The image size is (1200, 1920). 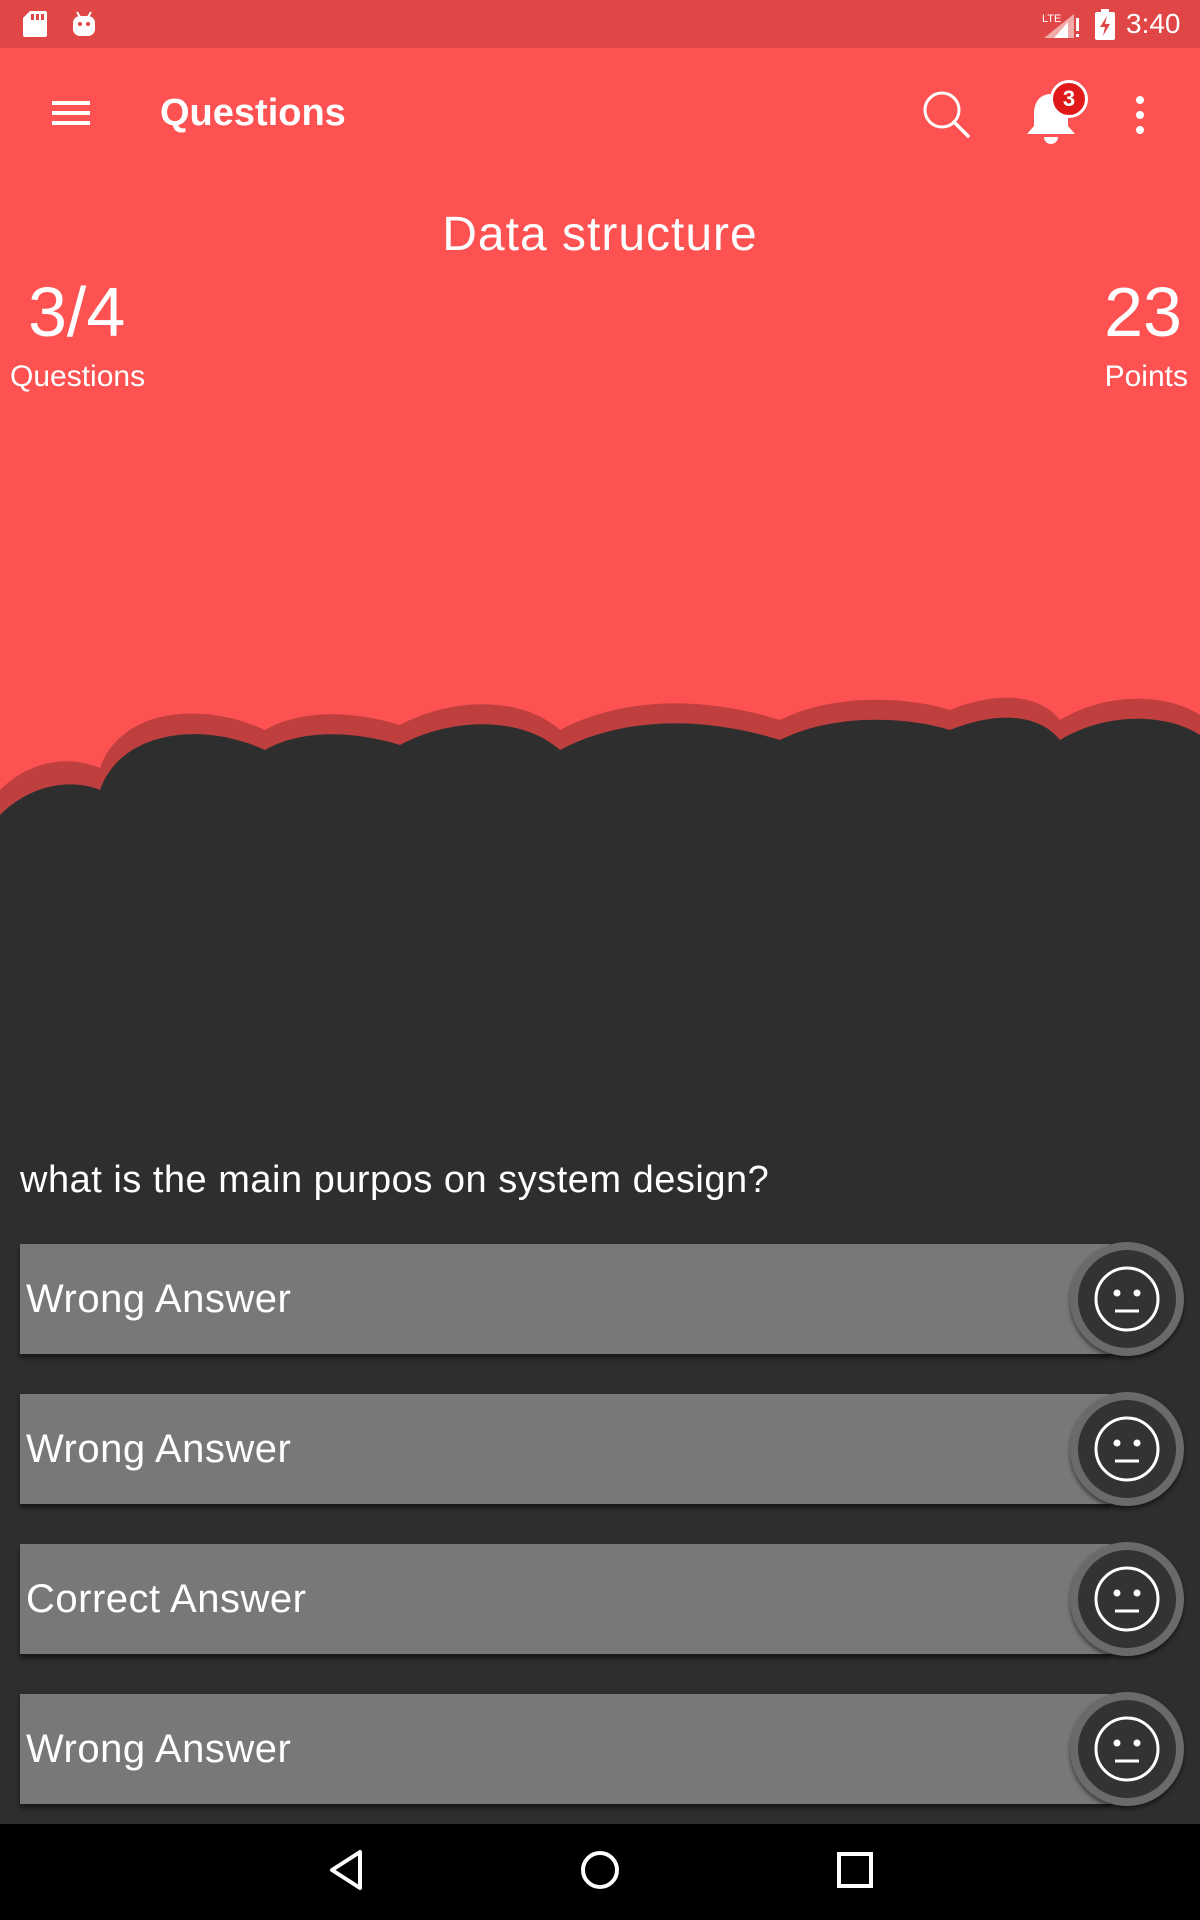 I want to click on page-title: Questions, so click(x=253, y=113).